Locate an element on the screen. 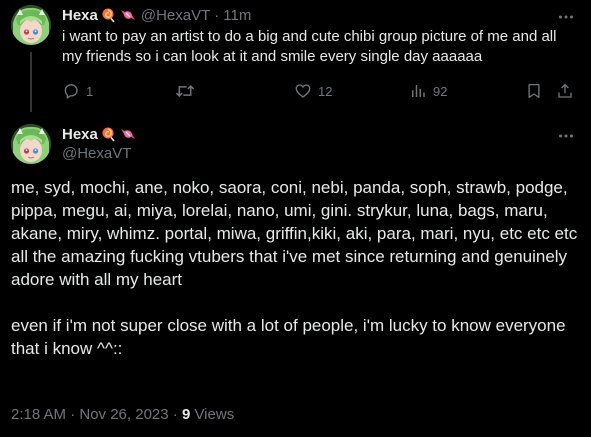 This screenshot has width=591, height=437. reply-button: 1 is located at coordinates (77, 91).